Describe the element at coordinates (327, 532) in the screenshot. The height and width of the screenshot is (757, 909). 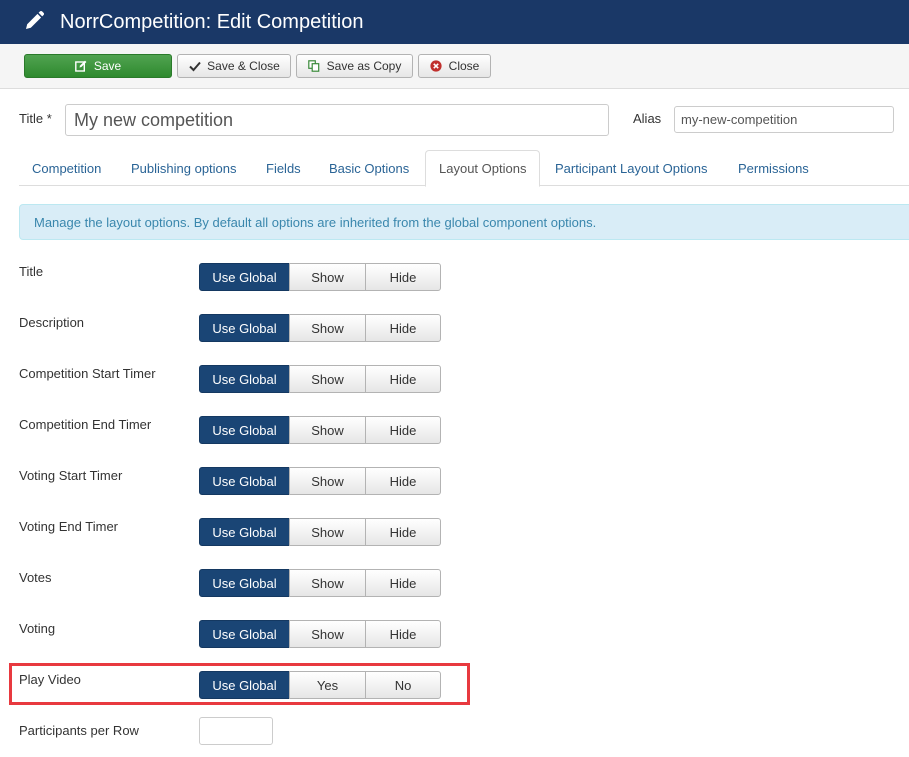
I see `option-voting-end-timer-show: Show` at that location.